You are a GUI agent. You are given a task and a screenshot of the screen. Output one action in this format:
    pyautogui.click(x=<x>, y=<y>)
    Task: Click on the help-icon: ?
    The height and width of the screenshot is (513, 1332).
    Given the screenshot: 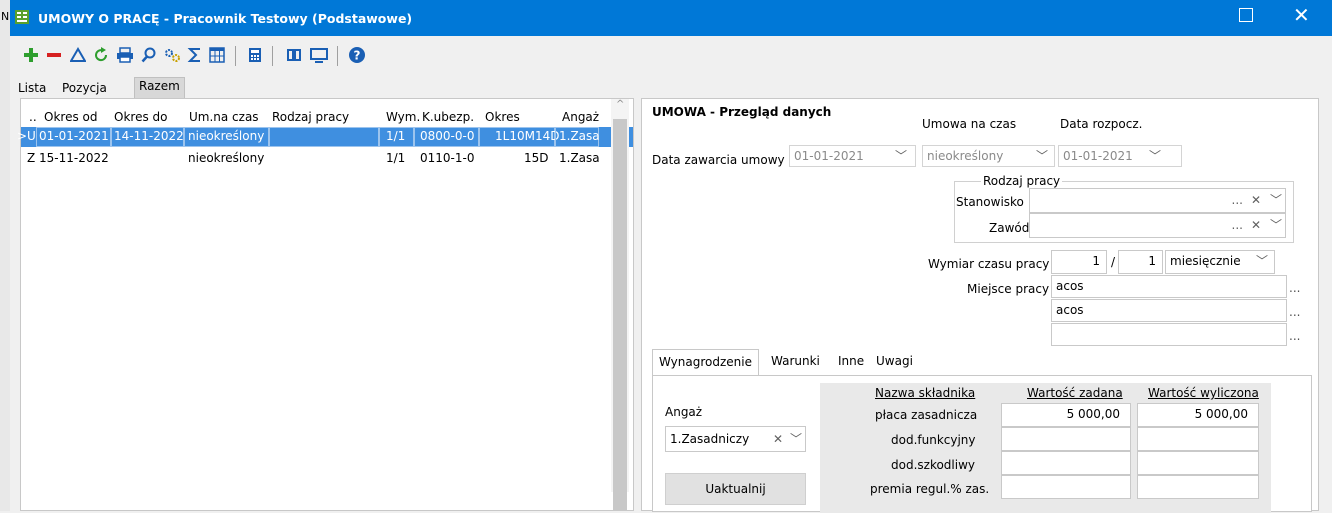 What is the action you would take?
    pyautogui.click(x=357, y=55)
    